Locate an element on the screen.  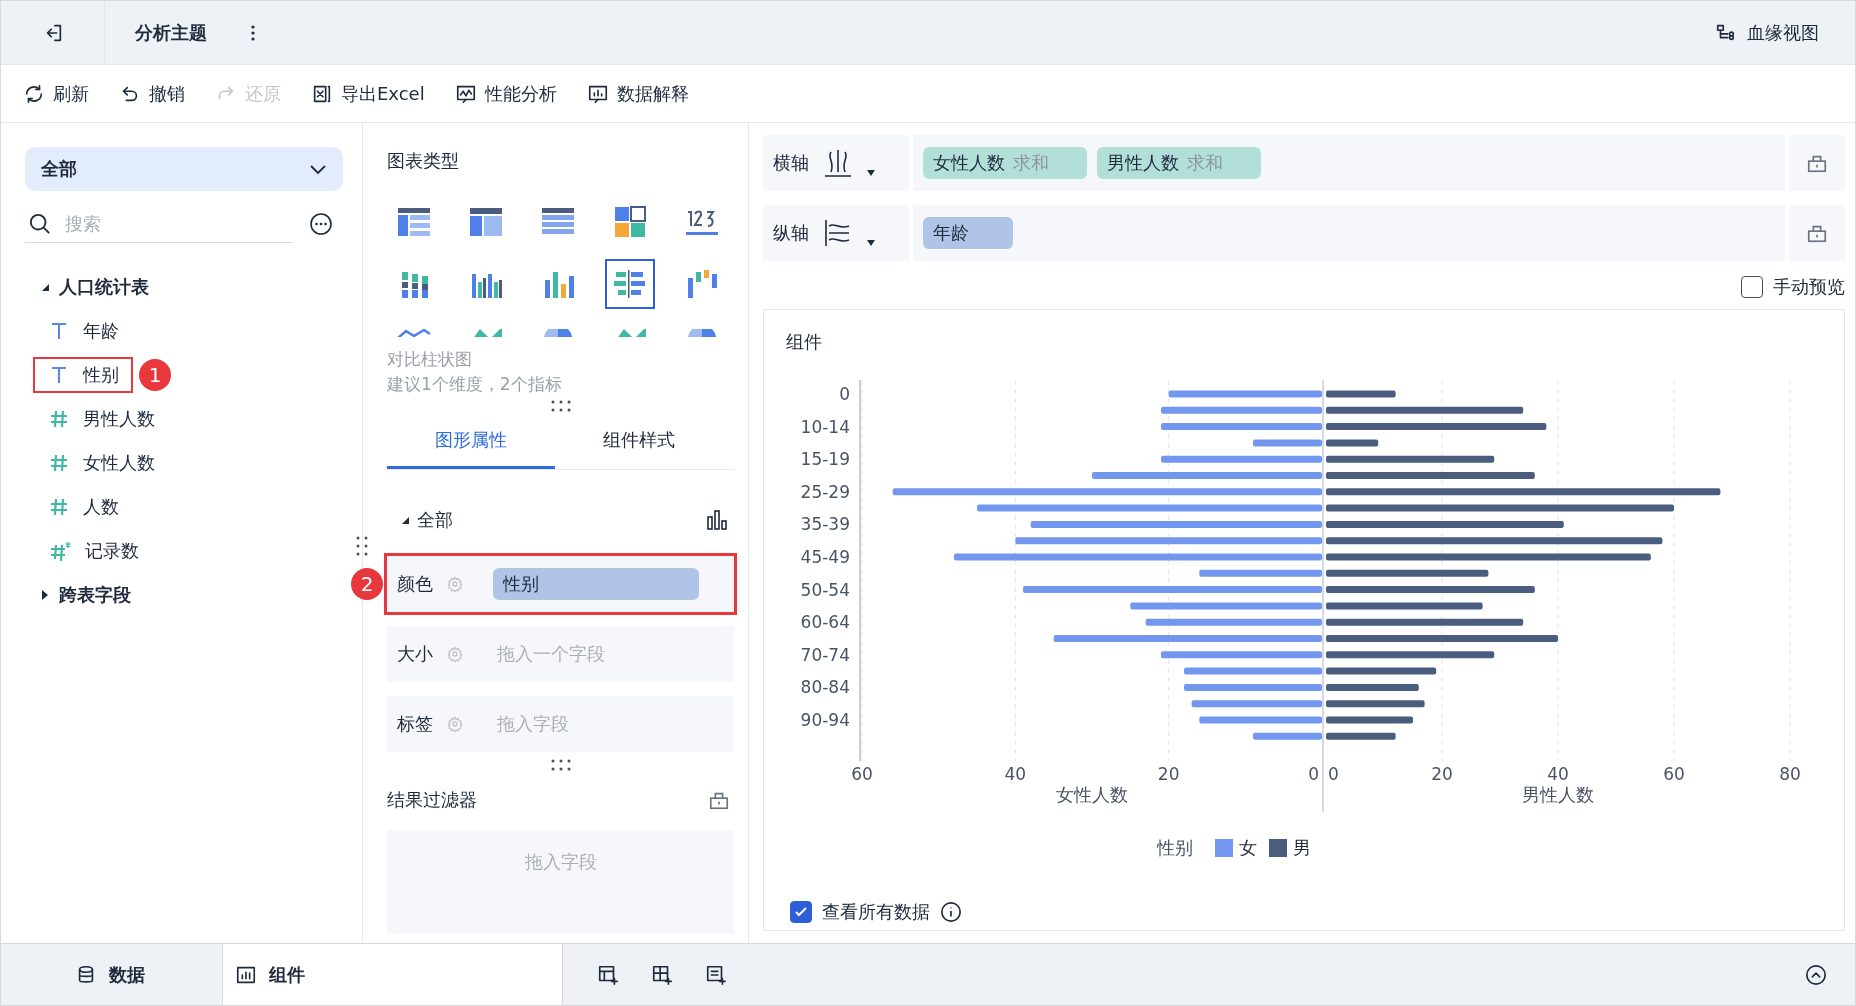
axis-drop-zone: 女性人数 求和 男性人数 求和 is located at coordinates (1349, 163).